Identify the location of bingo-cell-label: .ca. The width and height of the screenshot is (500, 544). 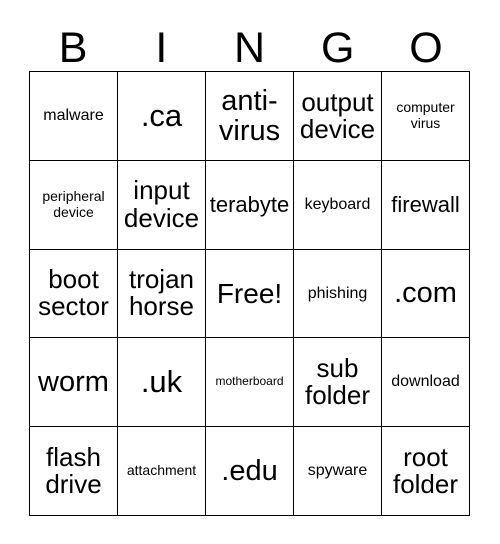
(161, 115).